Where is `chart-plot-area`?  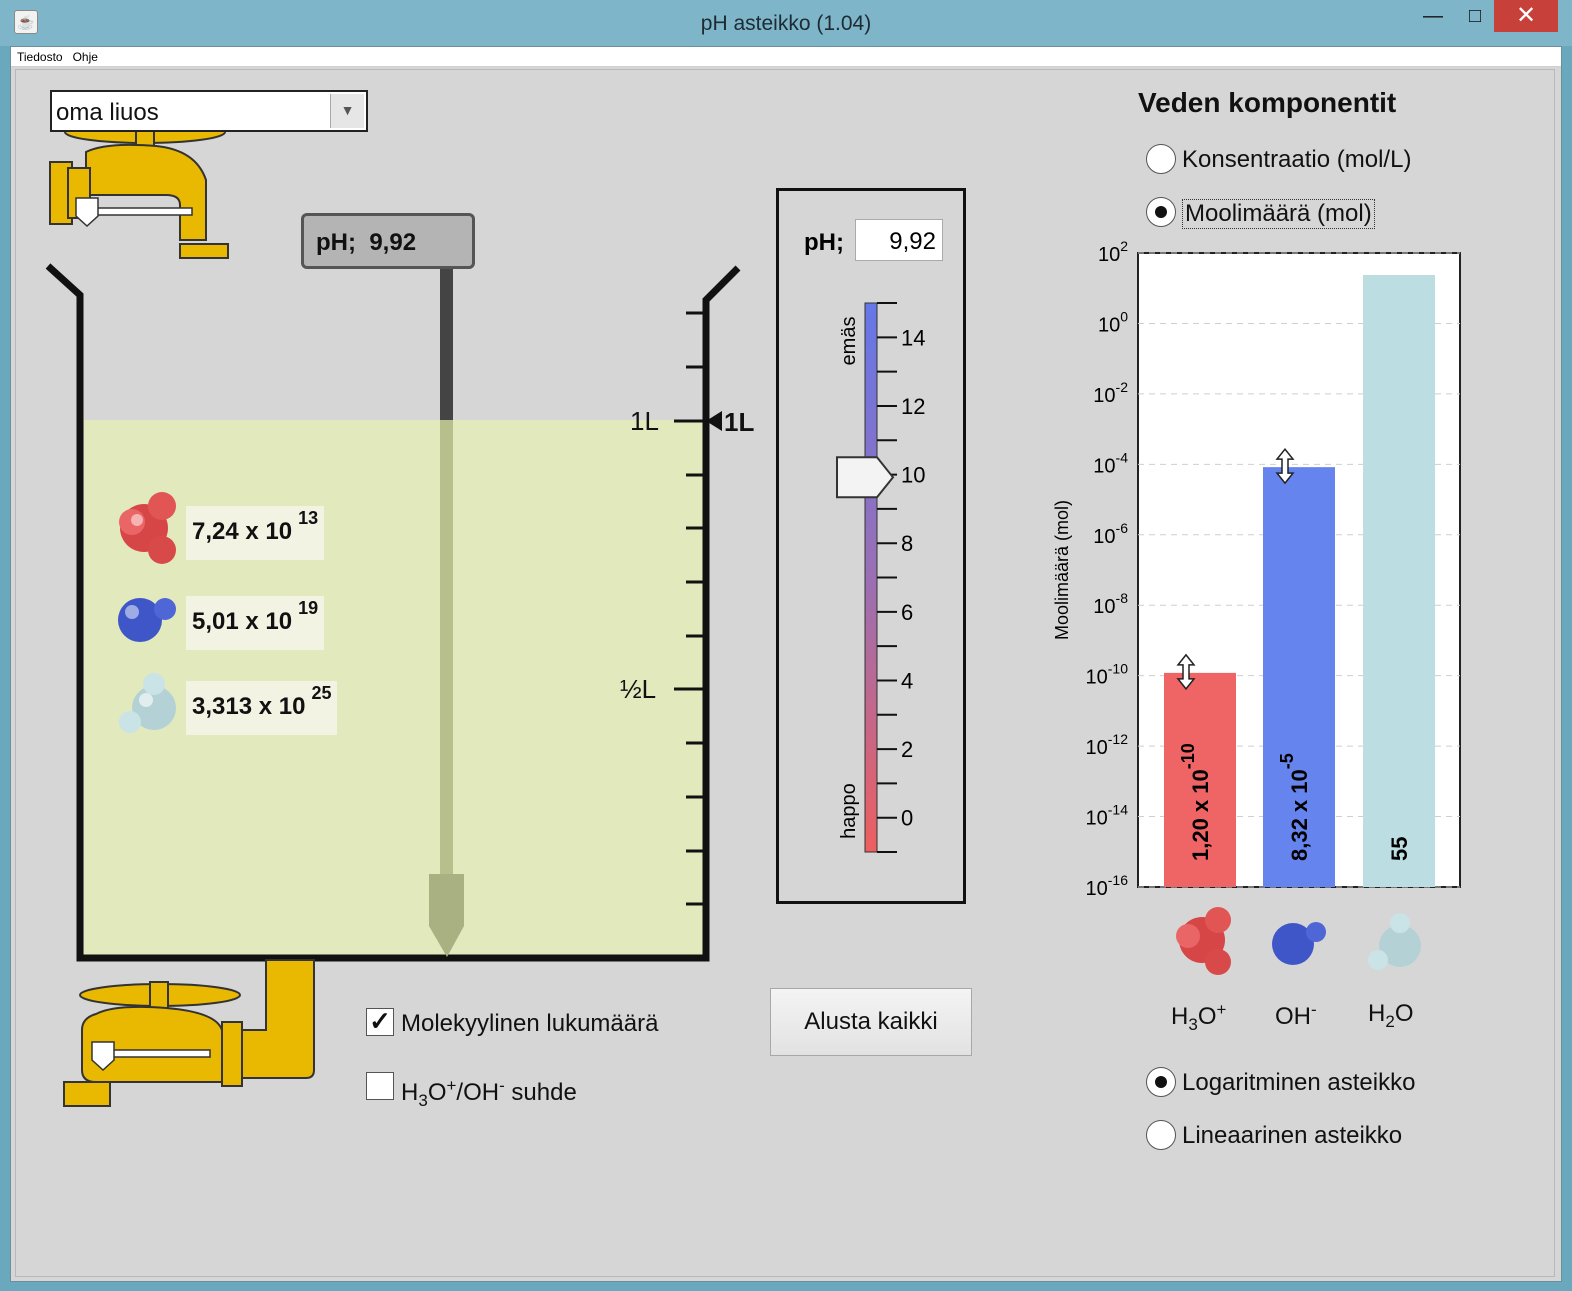 chart-plot-area is located at coordinates (1299, 570).